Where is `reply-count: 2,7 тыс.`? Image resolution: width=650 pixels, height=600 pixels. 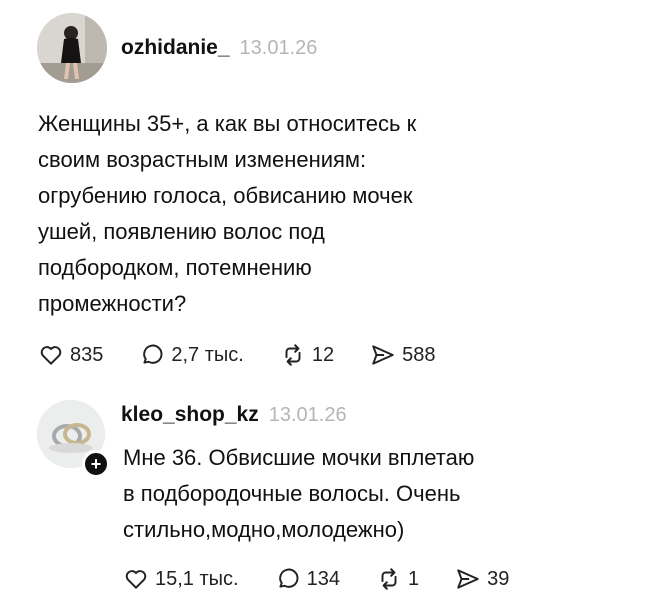 reply-count: 2,7 тыс. is located at coordinates (207, 354).